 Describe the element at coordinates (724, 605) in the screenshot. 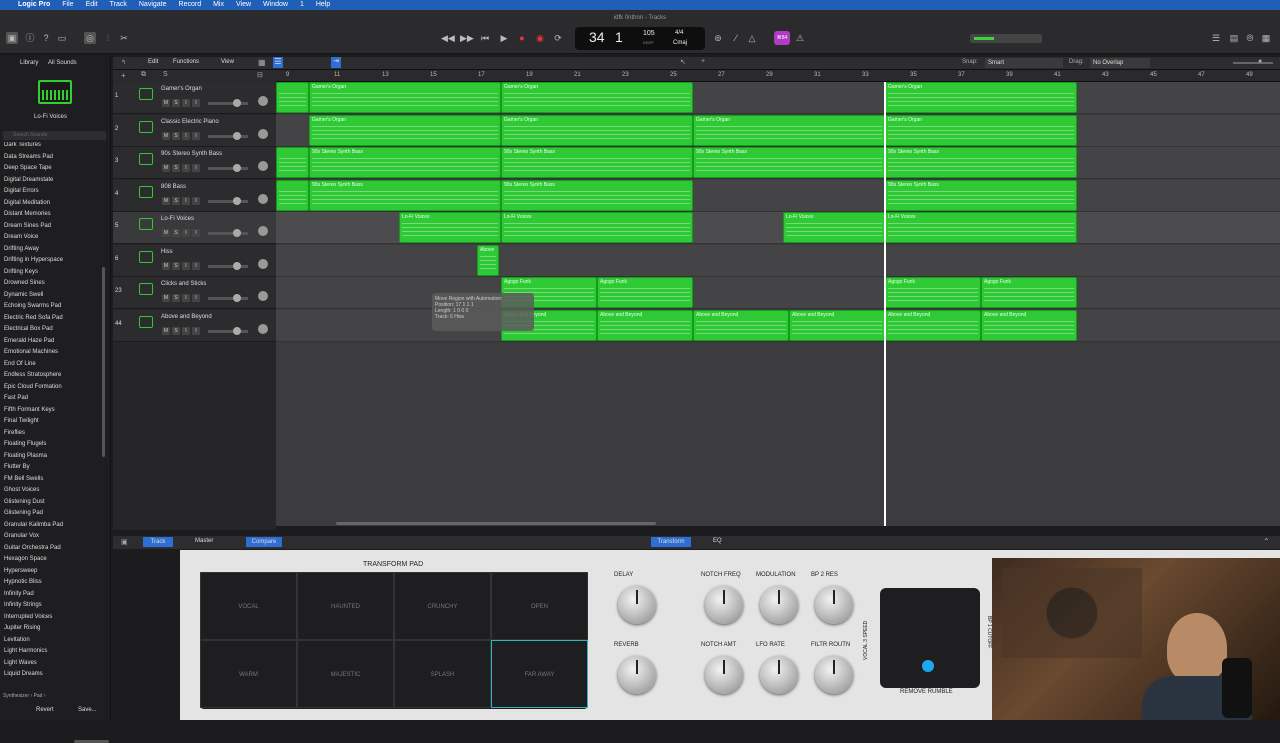

I see `knob-notch-freq` at that location.